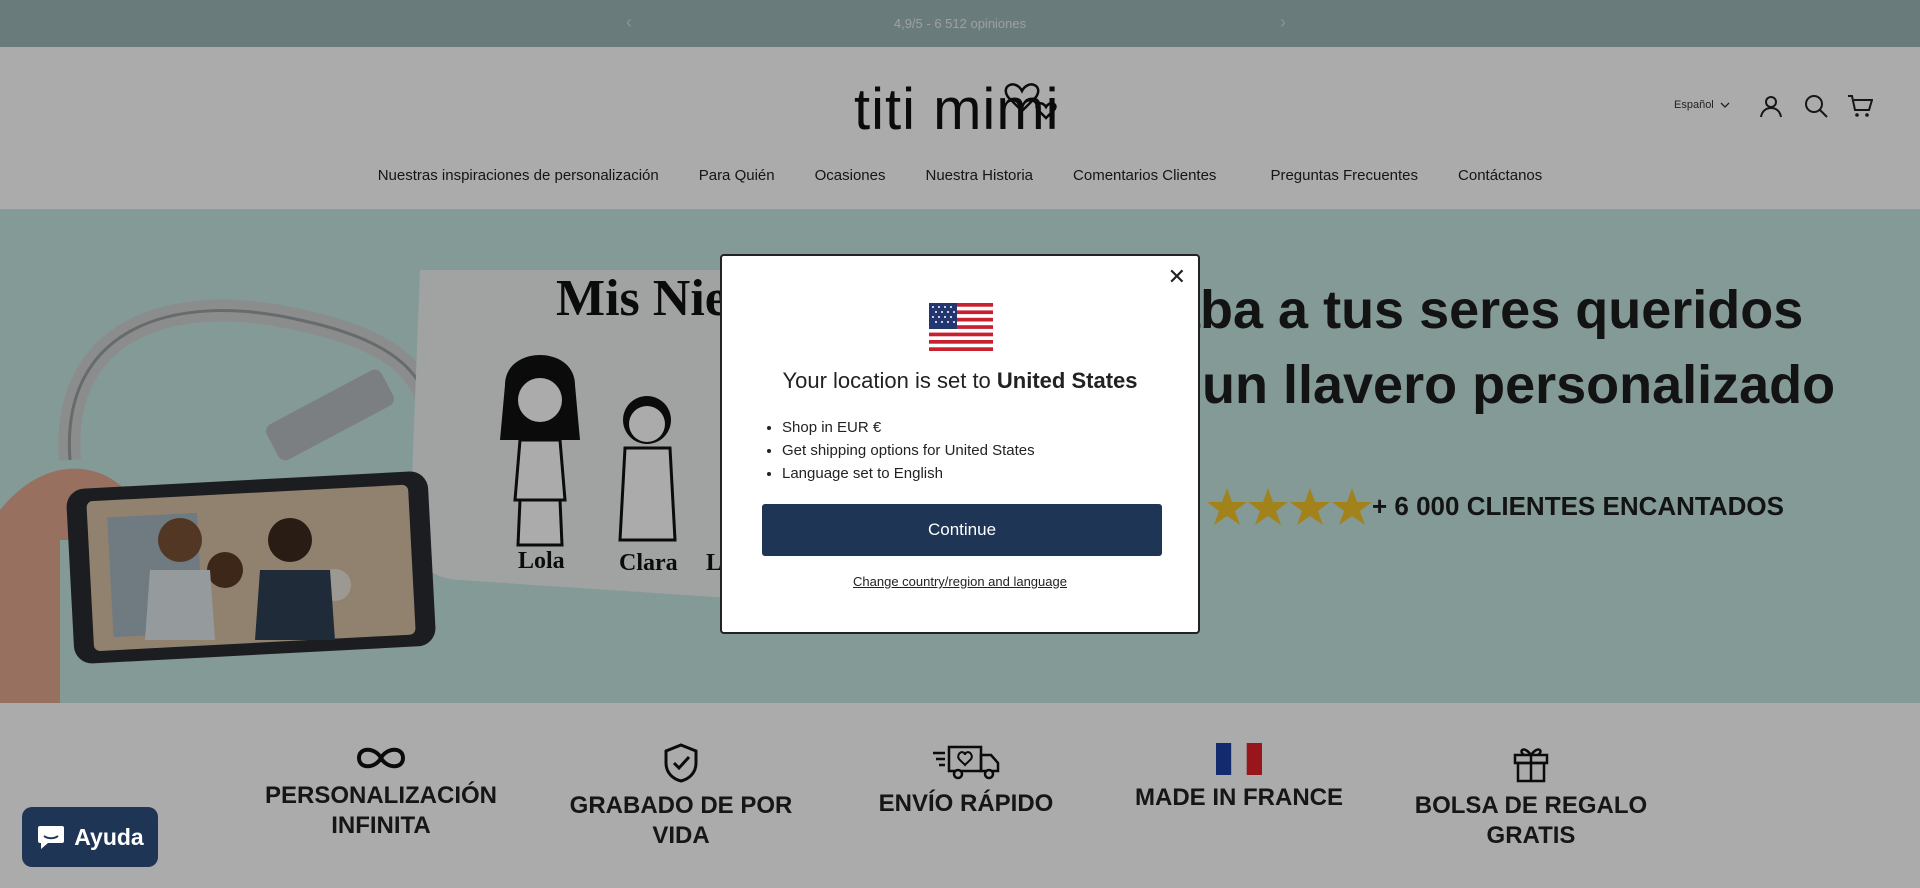 The width and height of the screenshot is (1920, 888). I want to click on help-chat-button: Ayuda, so click(90, 837).